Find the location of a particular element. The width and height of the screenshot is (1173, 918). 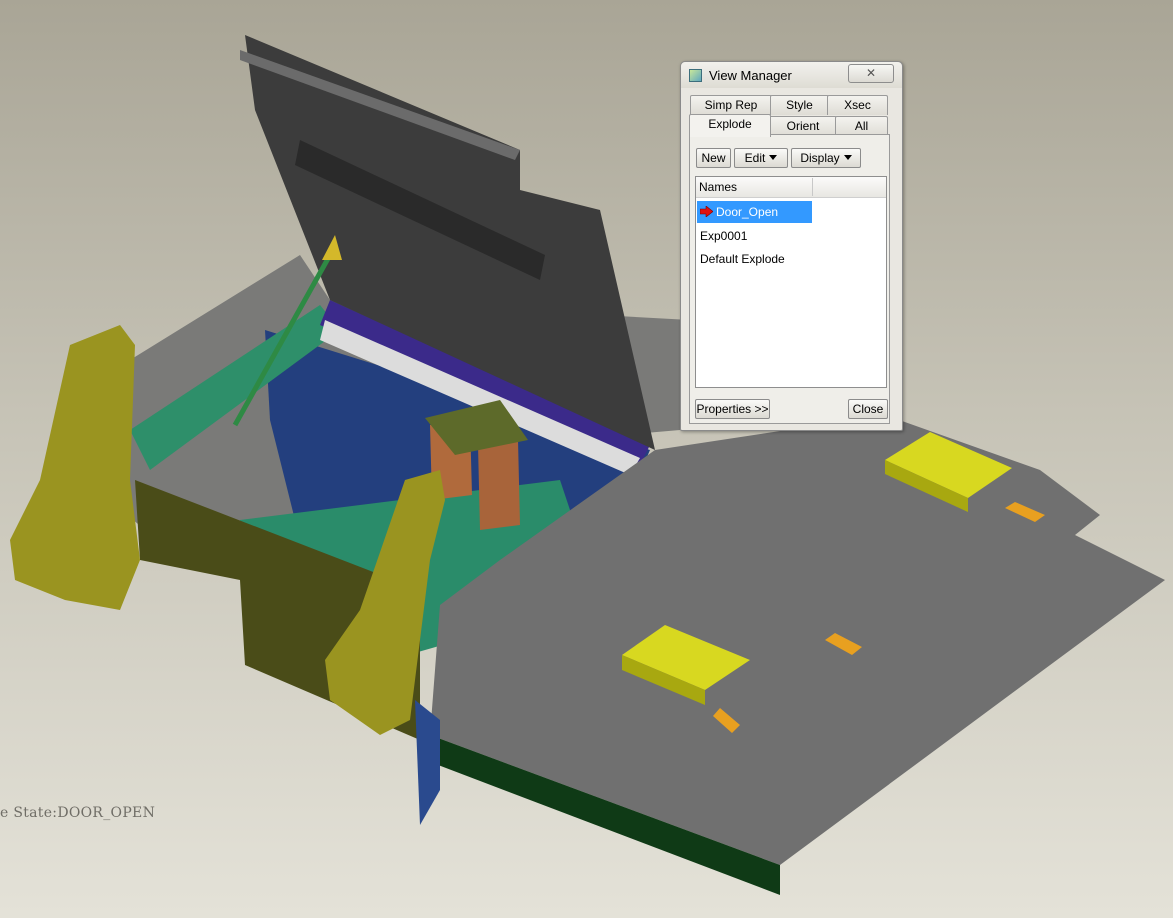

column-divider is located at coordinates (812, 187).